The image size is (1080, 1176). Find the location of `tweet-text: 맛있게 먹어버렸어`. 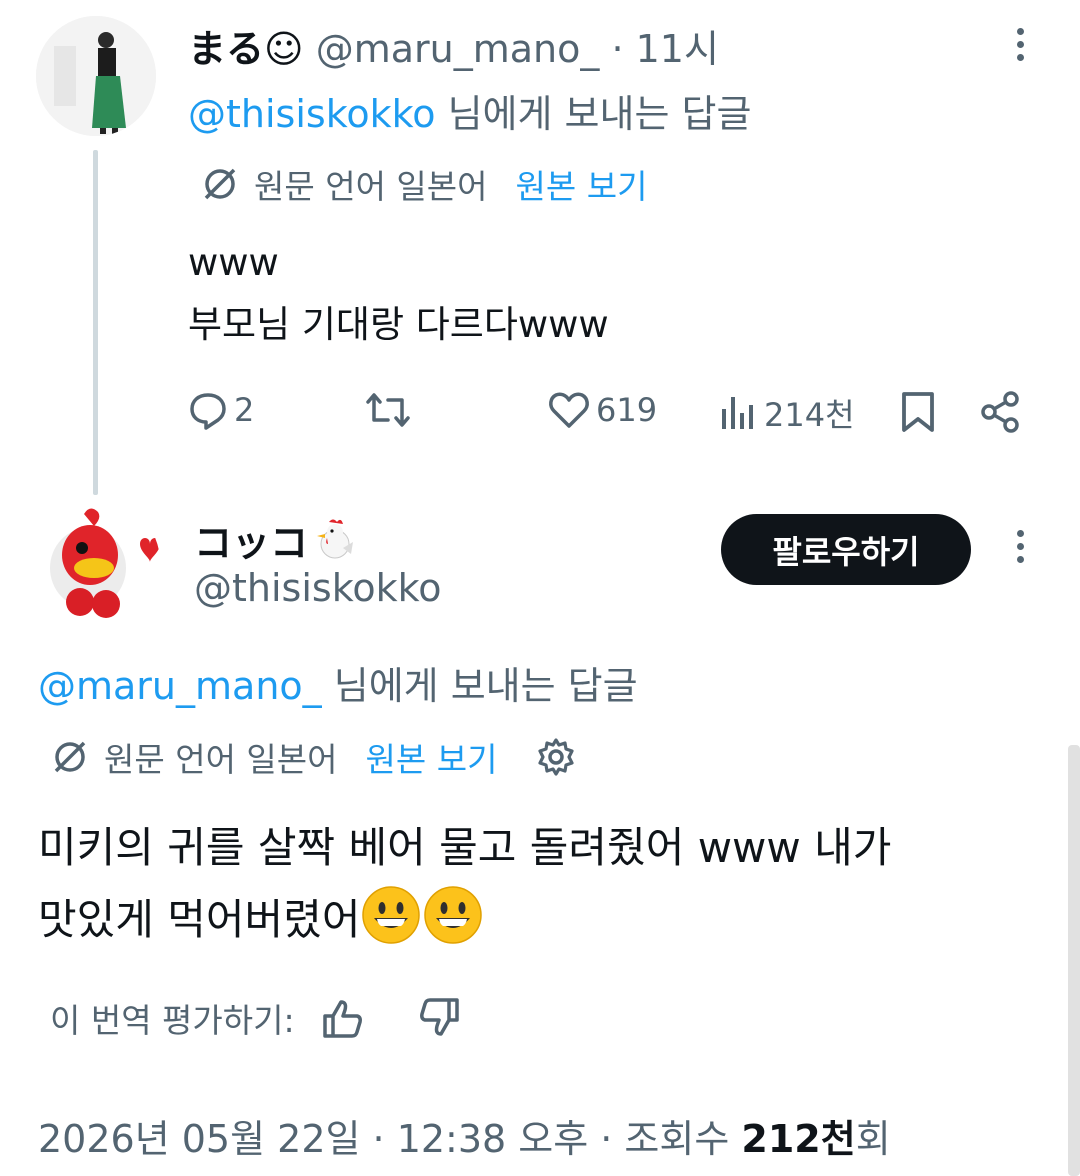

tweet-text: 맛있게 먹어버렸어 is located at coordinates (199, 919).